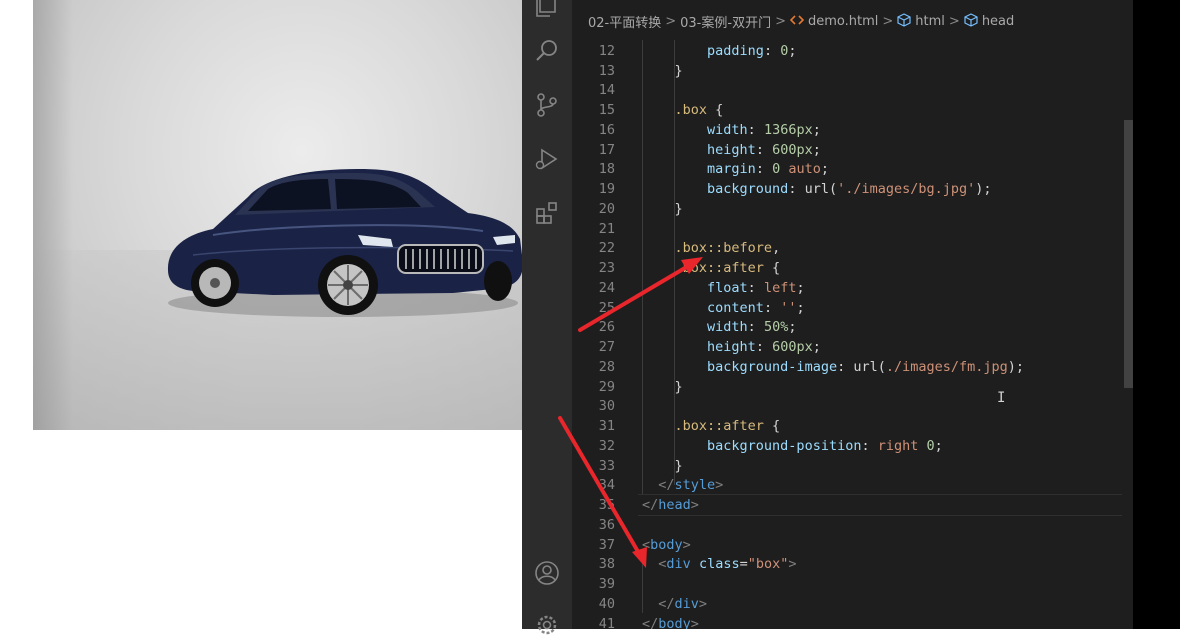 The width and height of the screenshot is (1180, 642). I want to click on code-token: float, so click(727, 287).